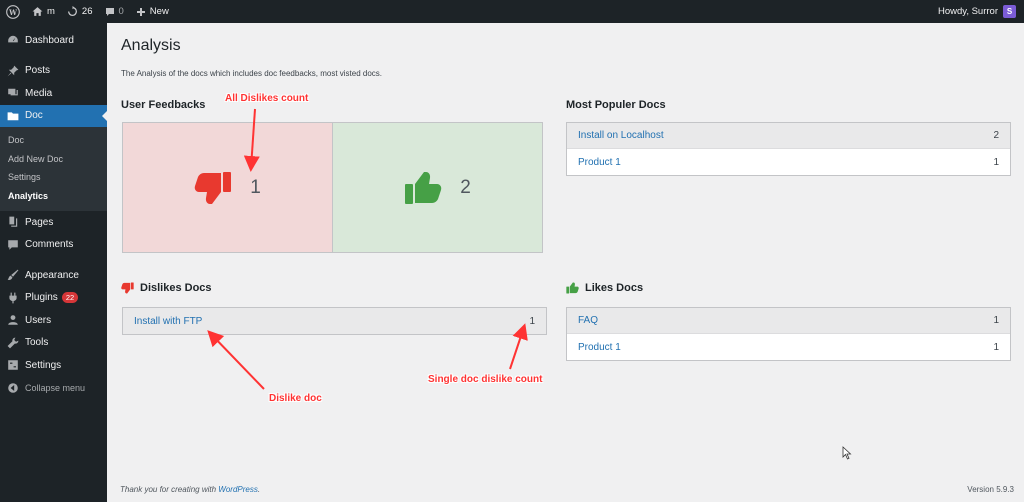 The height and width of the screenshot is (502, 1024). What do you see at coordinates (238, 489) in the screenshot?
I see `wordpress-link: WordPress` at bounding box center [238, 489].